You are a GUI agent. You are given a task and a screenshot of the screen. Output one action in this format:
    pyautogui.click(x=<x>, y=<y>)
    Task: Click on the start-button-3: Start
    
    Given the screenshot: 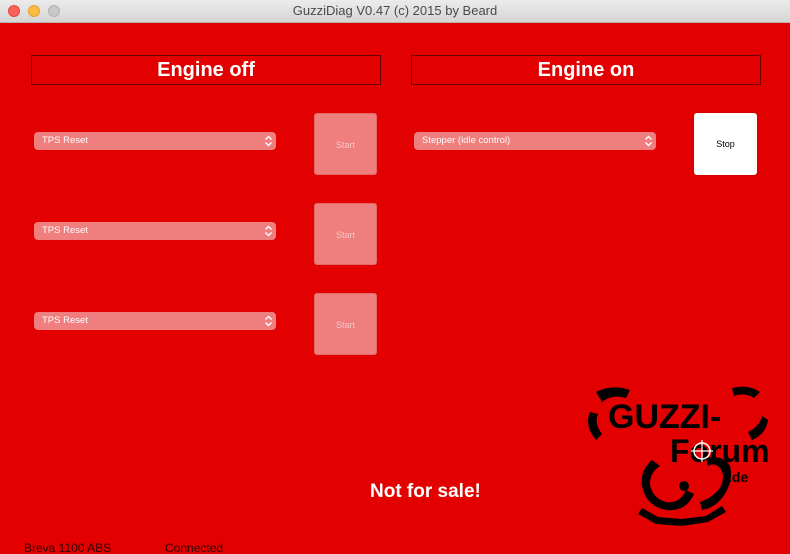 What is the action you would take?
    pyautogui.click(x=345, y=324)
    